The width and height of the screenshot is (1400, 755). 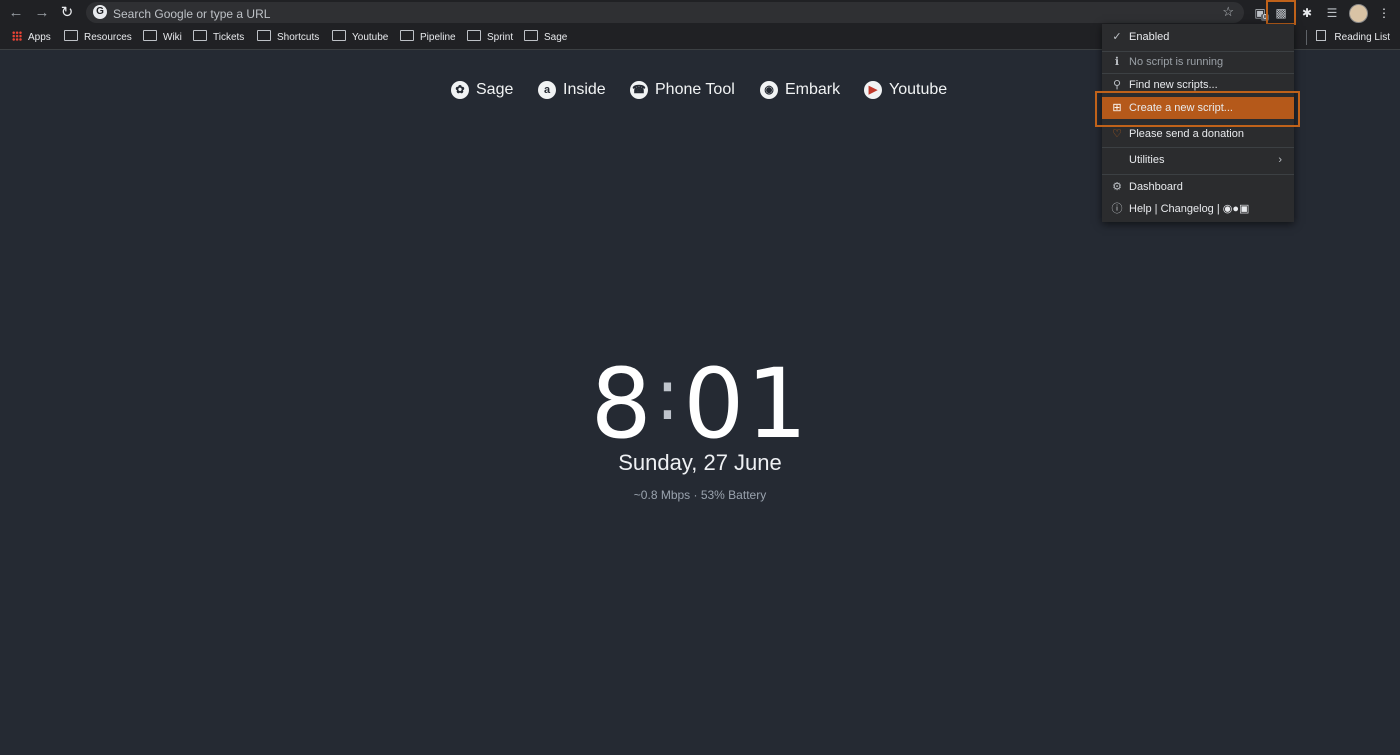 I want to click on instagram-icon: ▣, so click(x=1244, y=209).